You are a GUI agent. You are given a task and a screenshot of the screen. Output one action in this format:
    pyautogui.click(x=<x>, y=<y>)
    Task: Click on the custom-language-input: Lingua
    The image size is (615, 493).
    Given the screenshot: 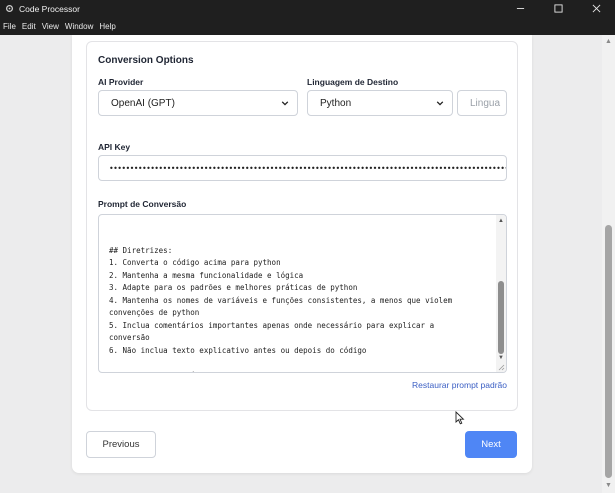 What is the action you would take?
    pyautogui.click(x=482, y=103)
    